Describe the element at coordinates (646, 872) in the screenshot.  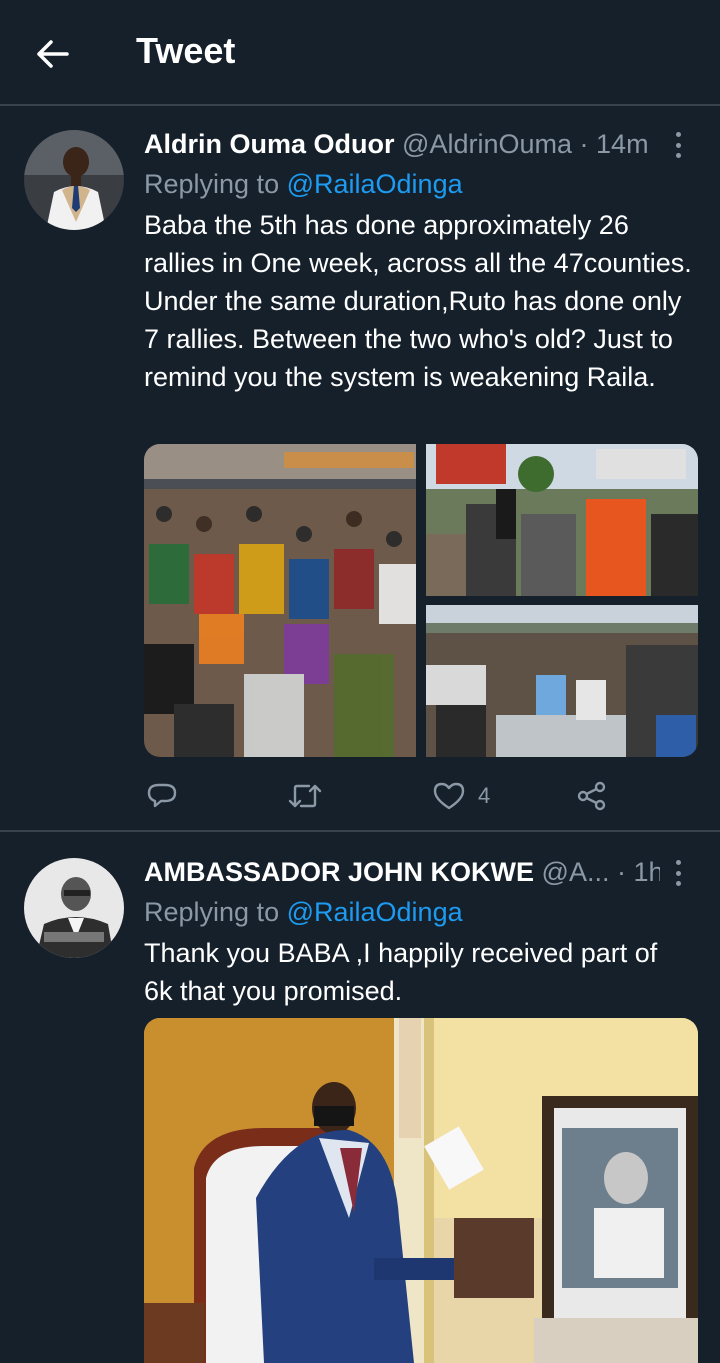
I see `timestamp: 1h` at that location.